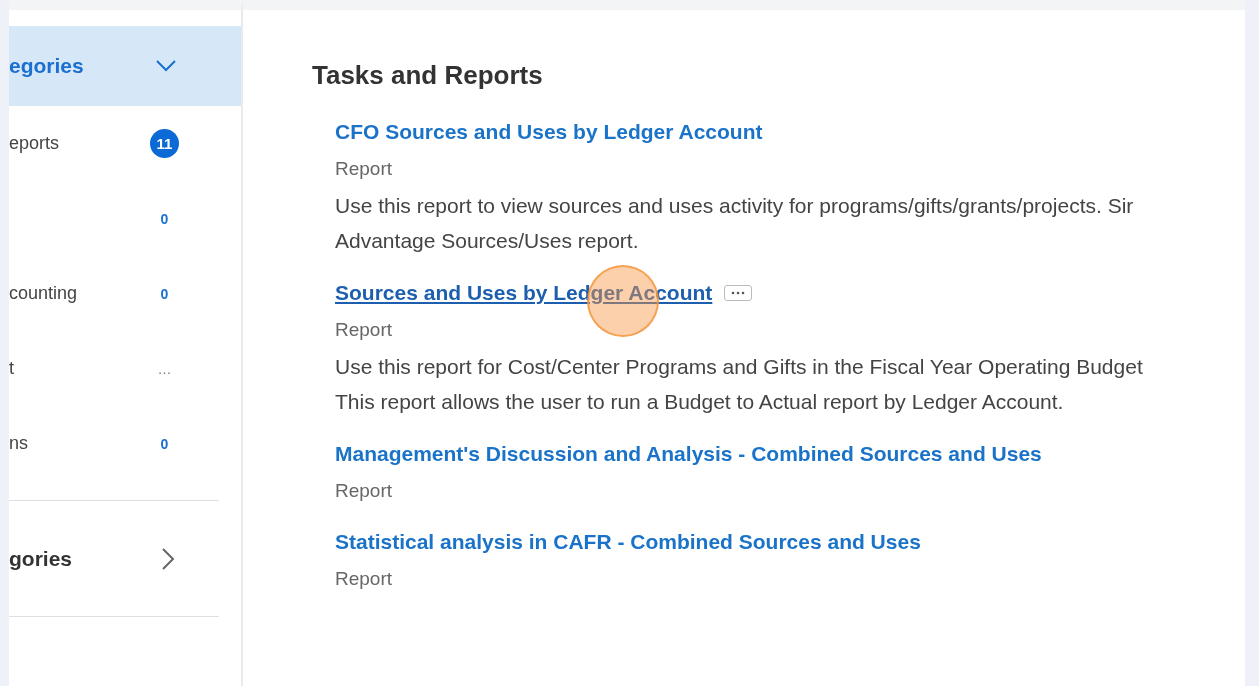  What do you see at coordinates (164, 143) in the screenshot?
I see `count-badge: 11` at bounding box center [164, 143].